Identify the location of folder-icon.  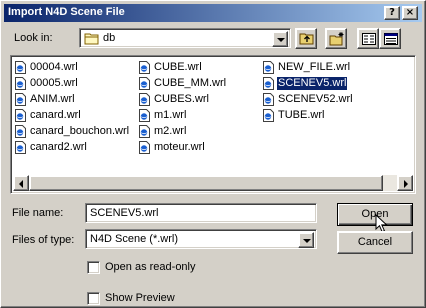
(92, 38).